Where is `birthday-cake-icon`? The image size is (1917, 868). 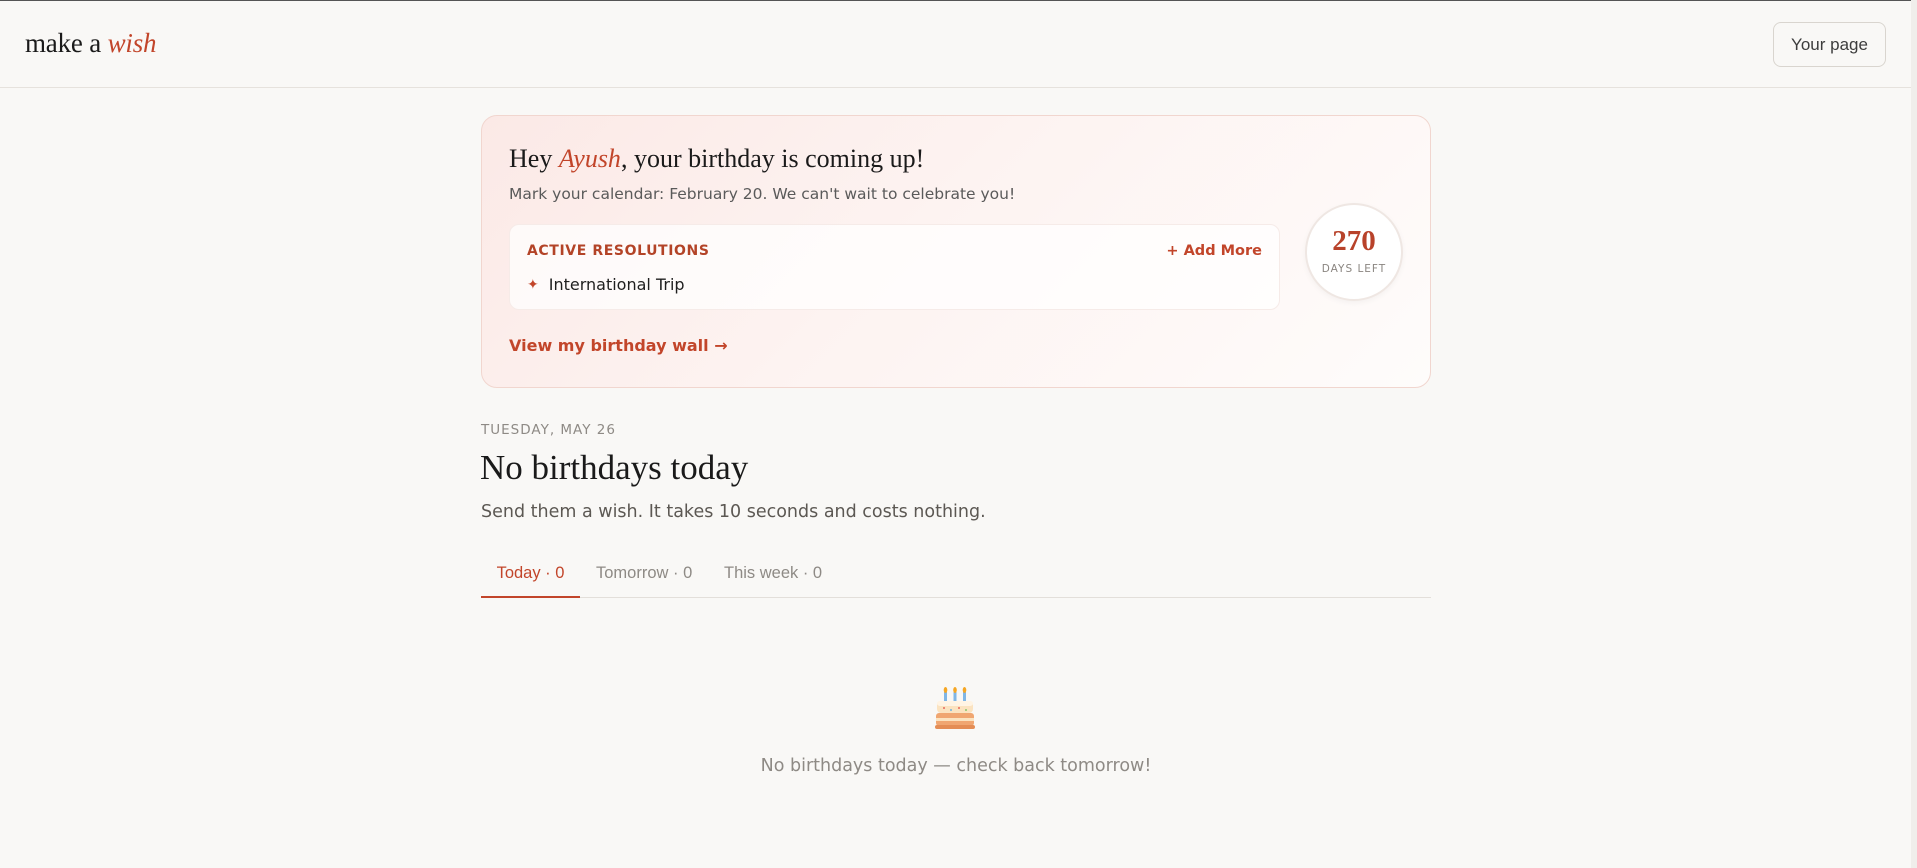 birthday-cake-icon is located at coordinates (955, 708).